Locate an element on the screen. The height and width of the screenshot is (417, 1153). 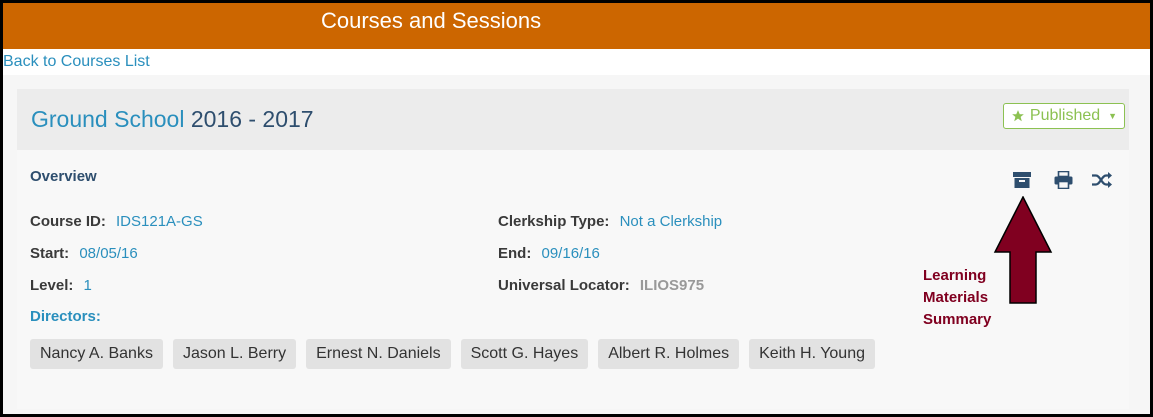
universal-locator-value: ILIOS975 is located at coordinates (672, 285).